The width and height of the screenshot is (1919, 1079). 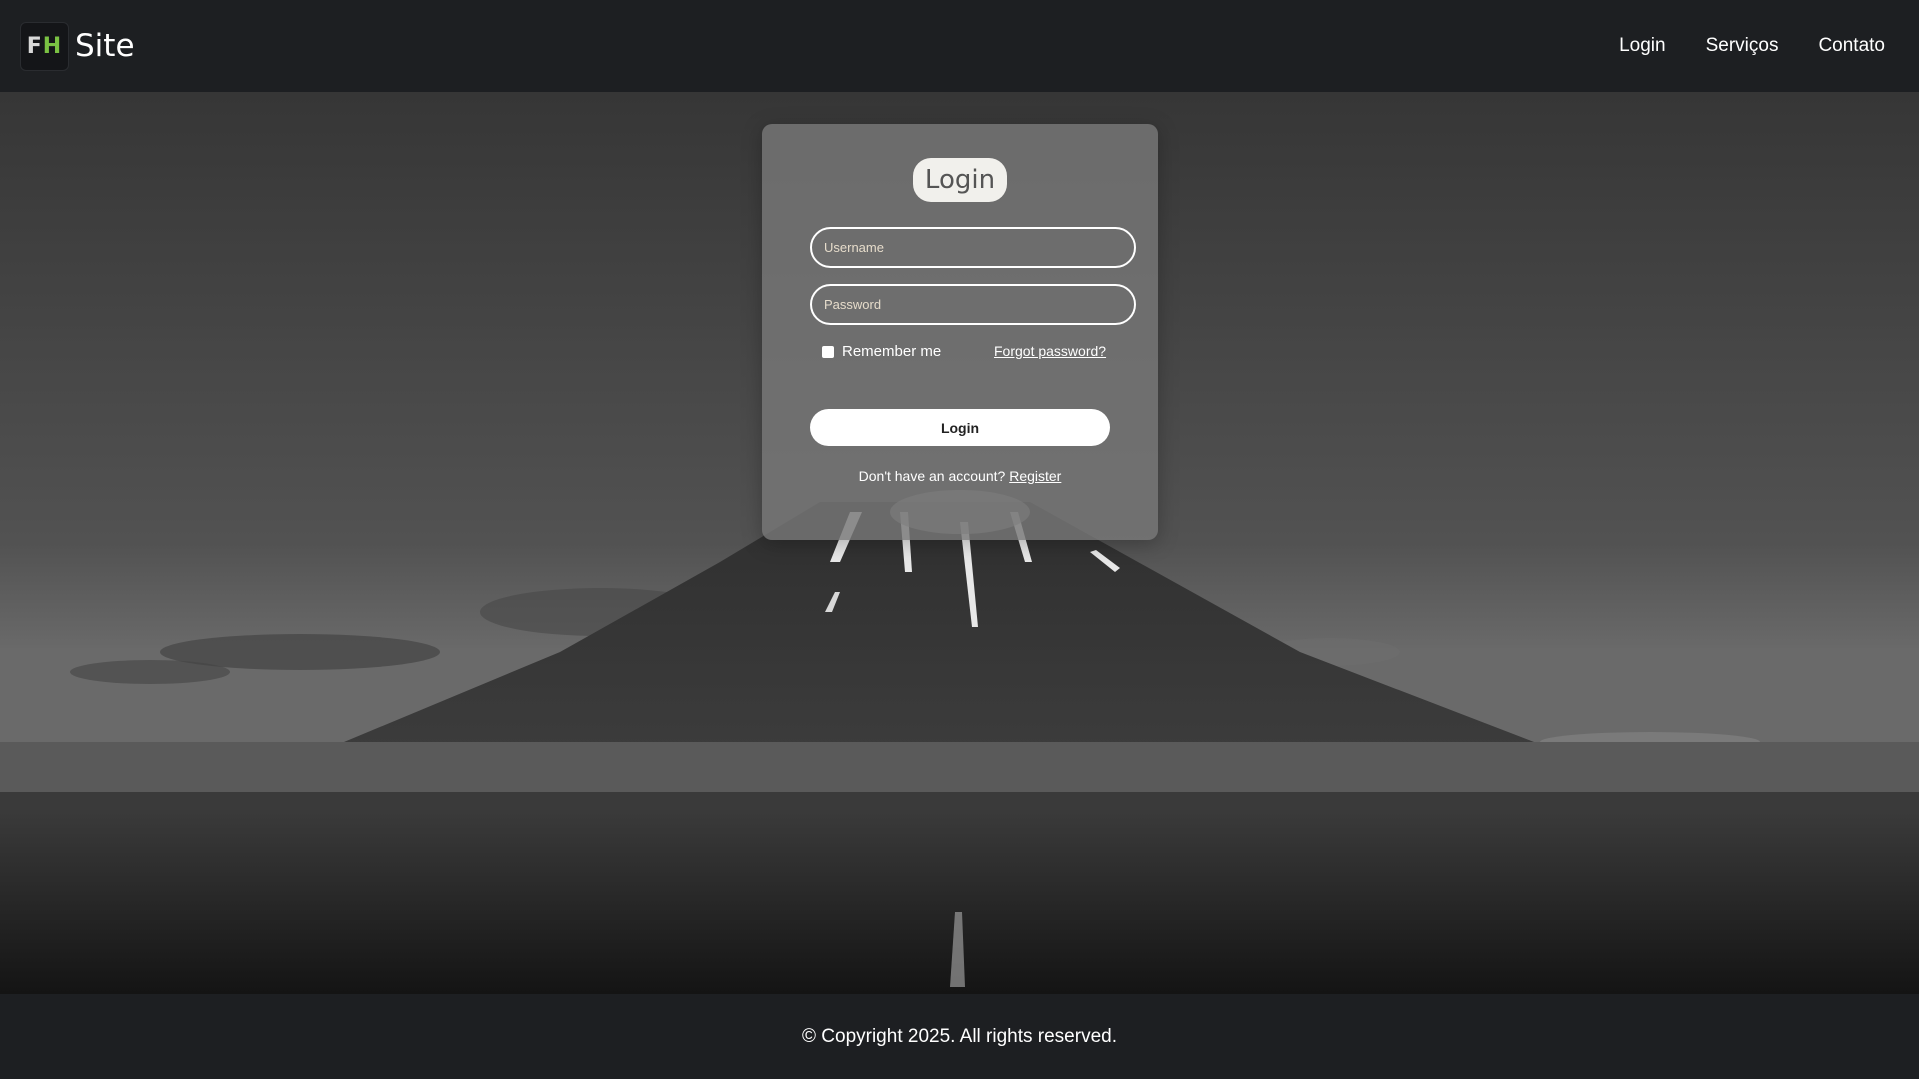 What do you see at coordinates (1035, 476) in the screenshot?
I see `register-link: Register` at bounding box center [1035, 476].